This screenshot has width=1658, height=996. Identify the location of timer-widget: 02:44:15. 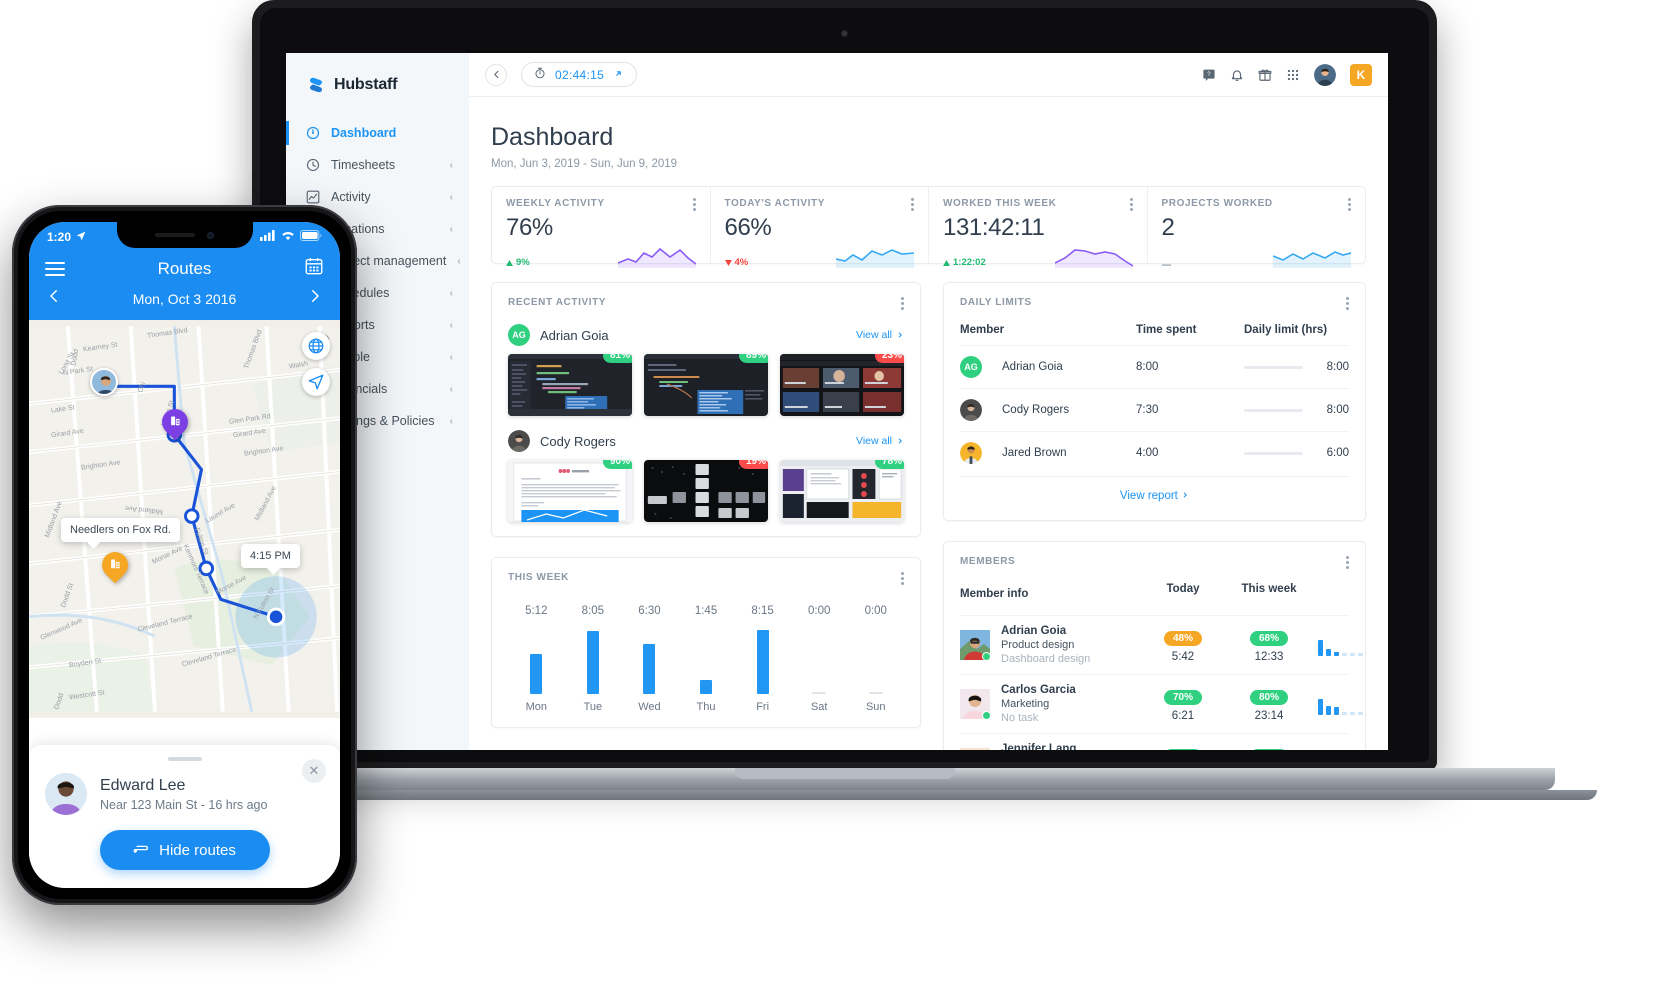
(579, 74).